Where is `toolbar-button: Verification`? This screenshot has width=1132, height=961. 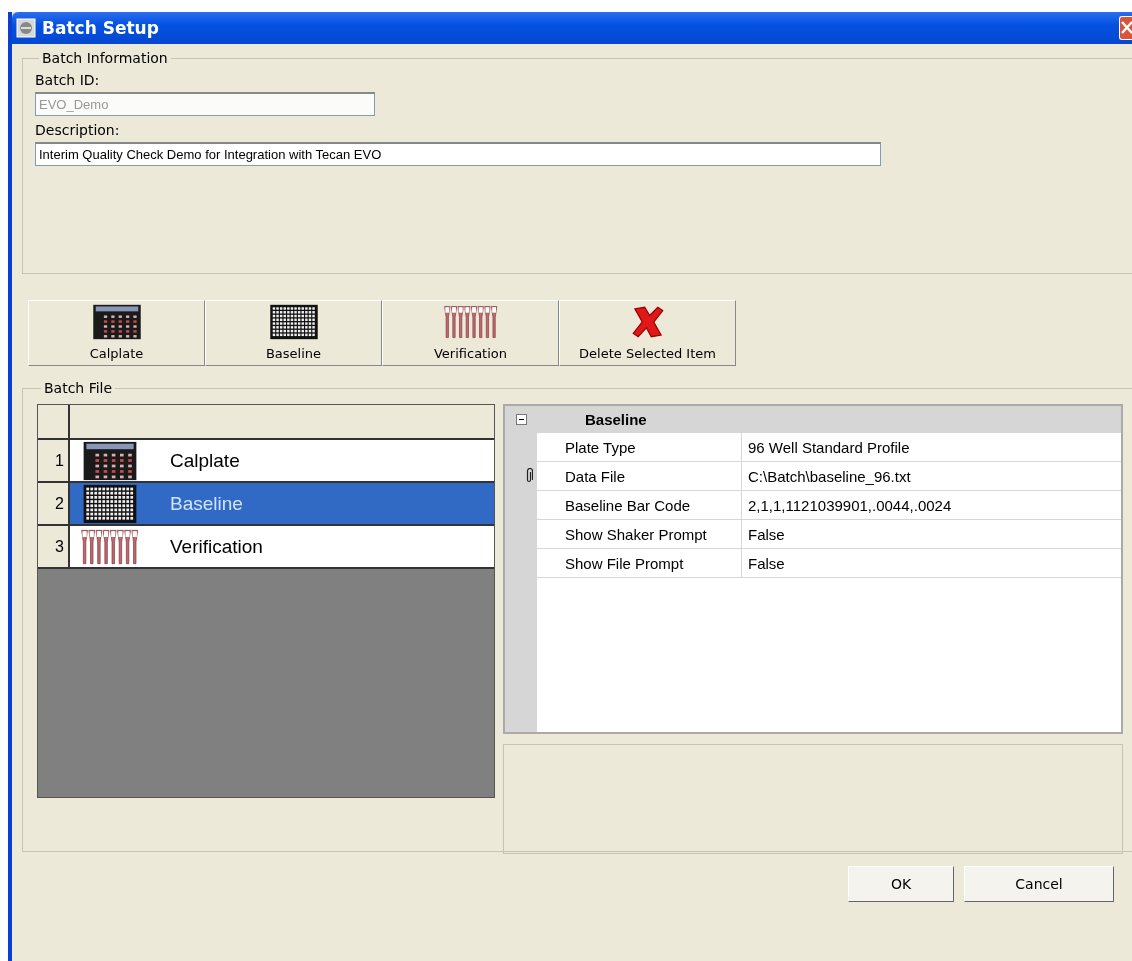 toolbar-button: Verification is located at coordinates (470, 333).